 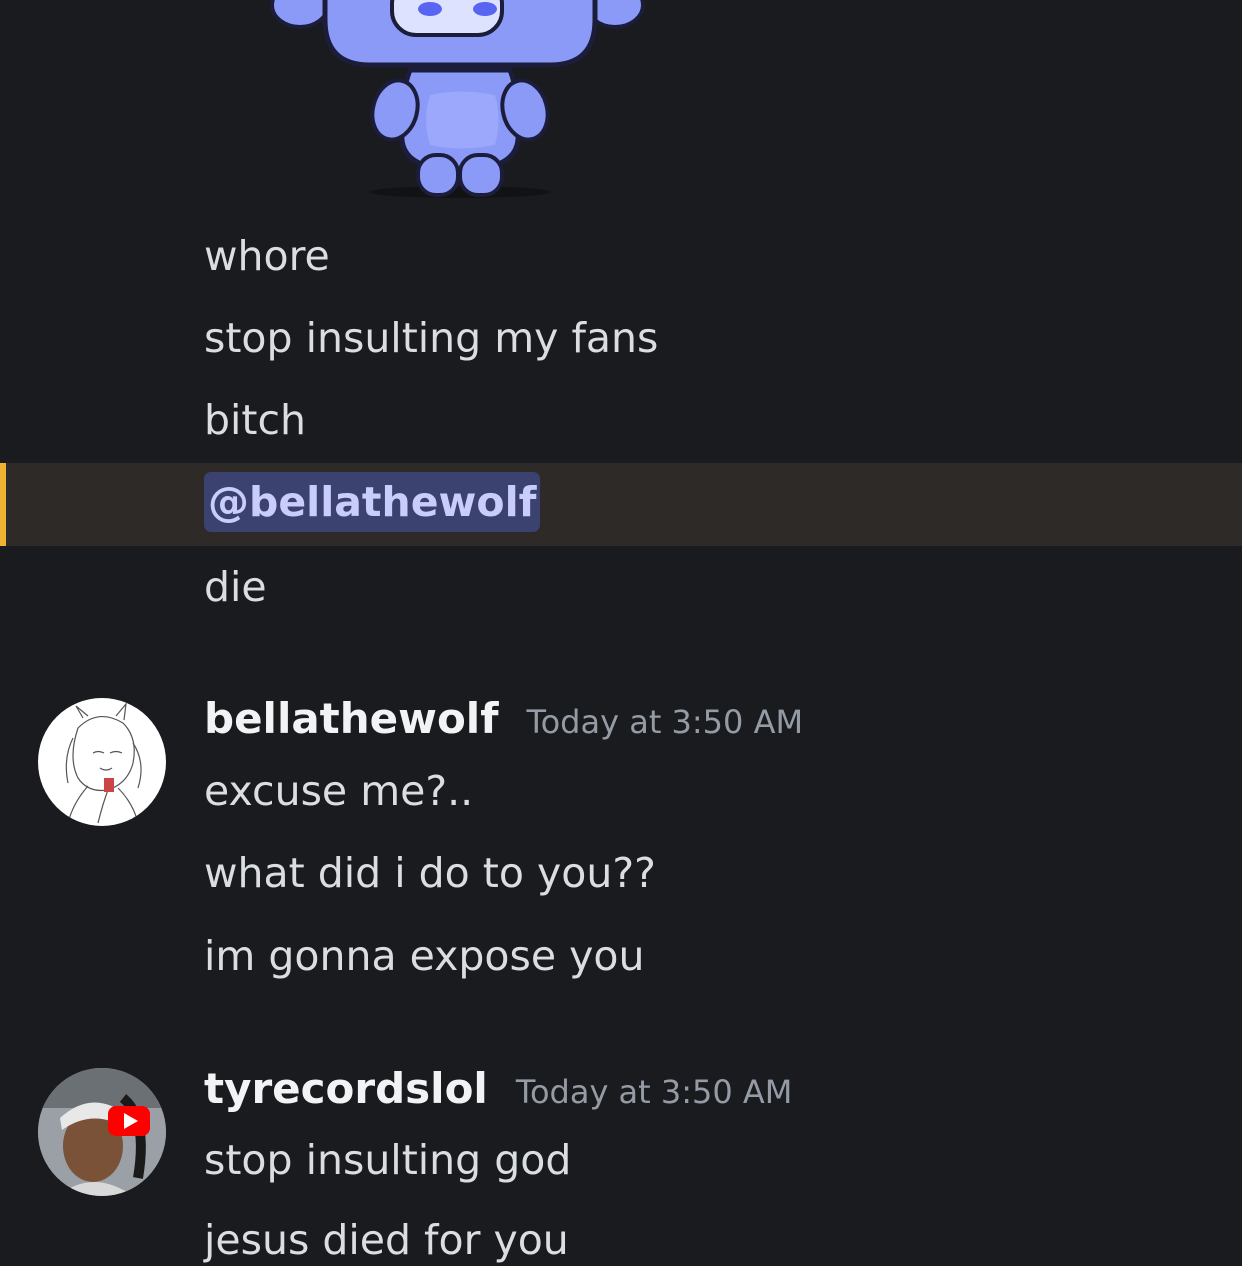 What do you see at coordinates (267, 256) in the screenshot?
I see `message-text: whore` at bounding box center [267, 256].